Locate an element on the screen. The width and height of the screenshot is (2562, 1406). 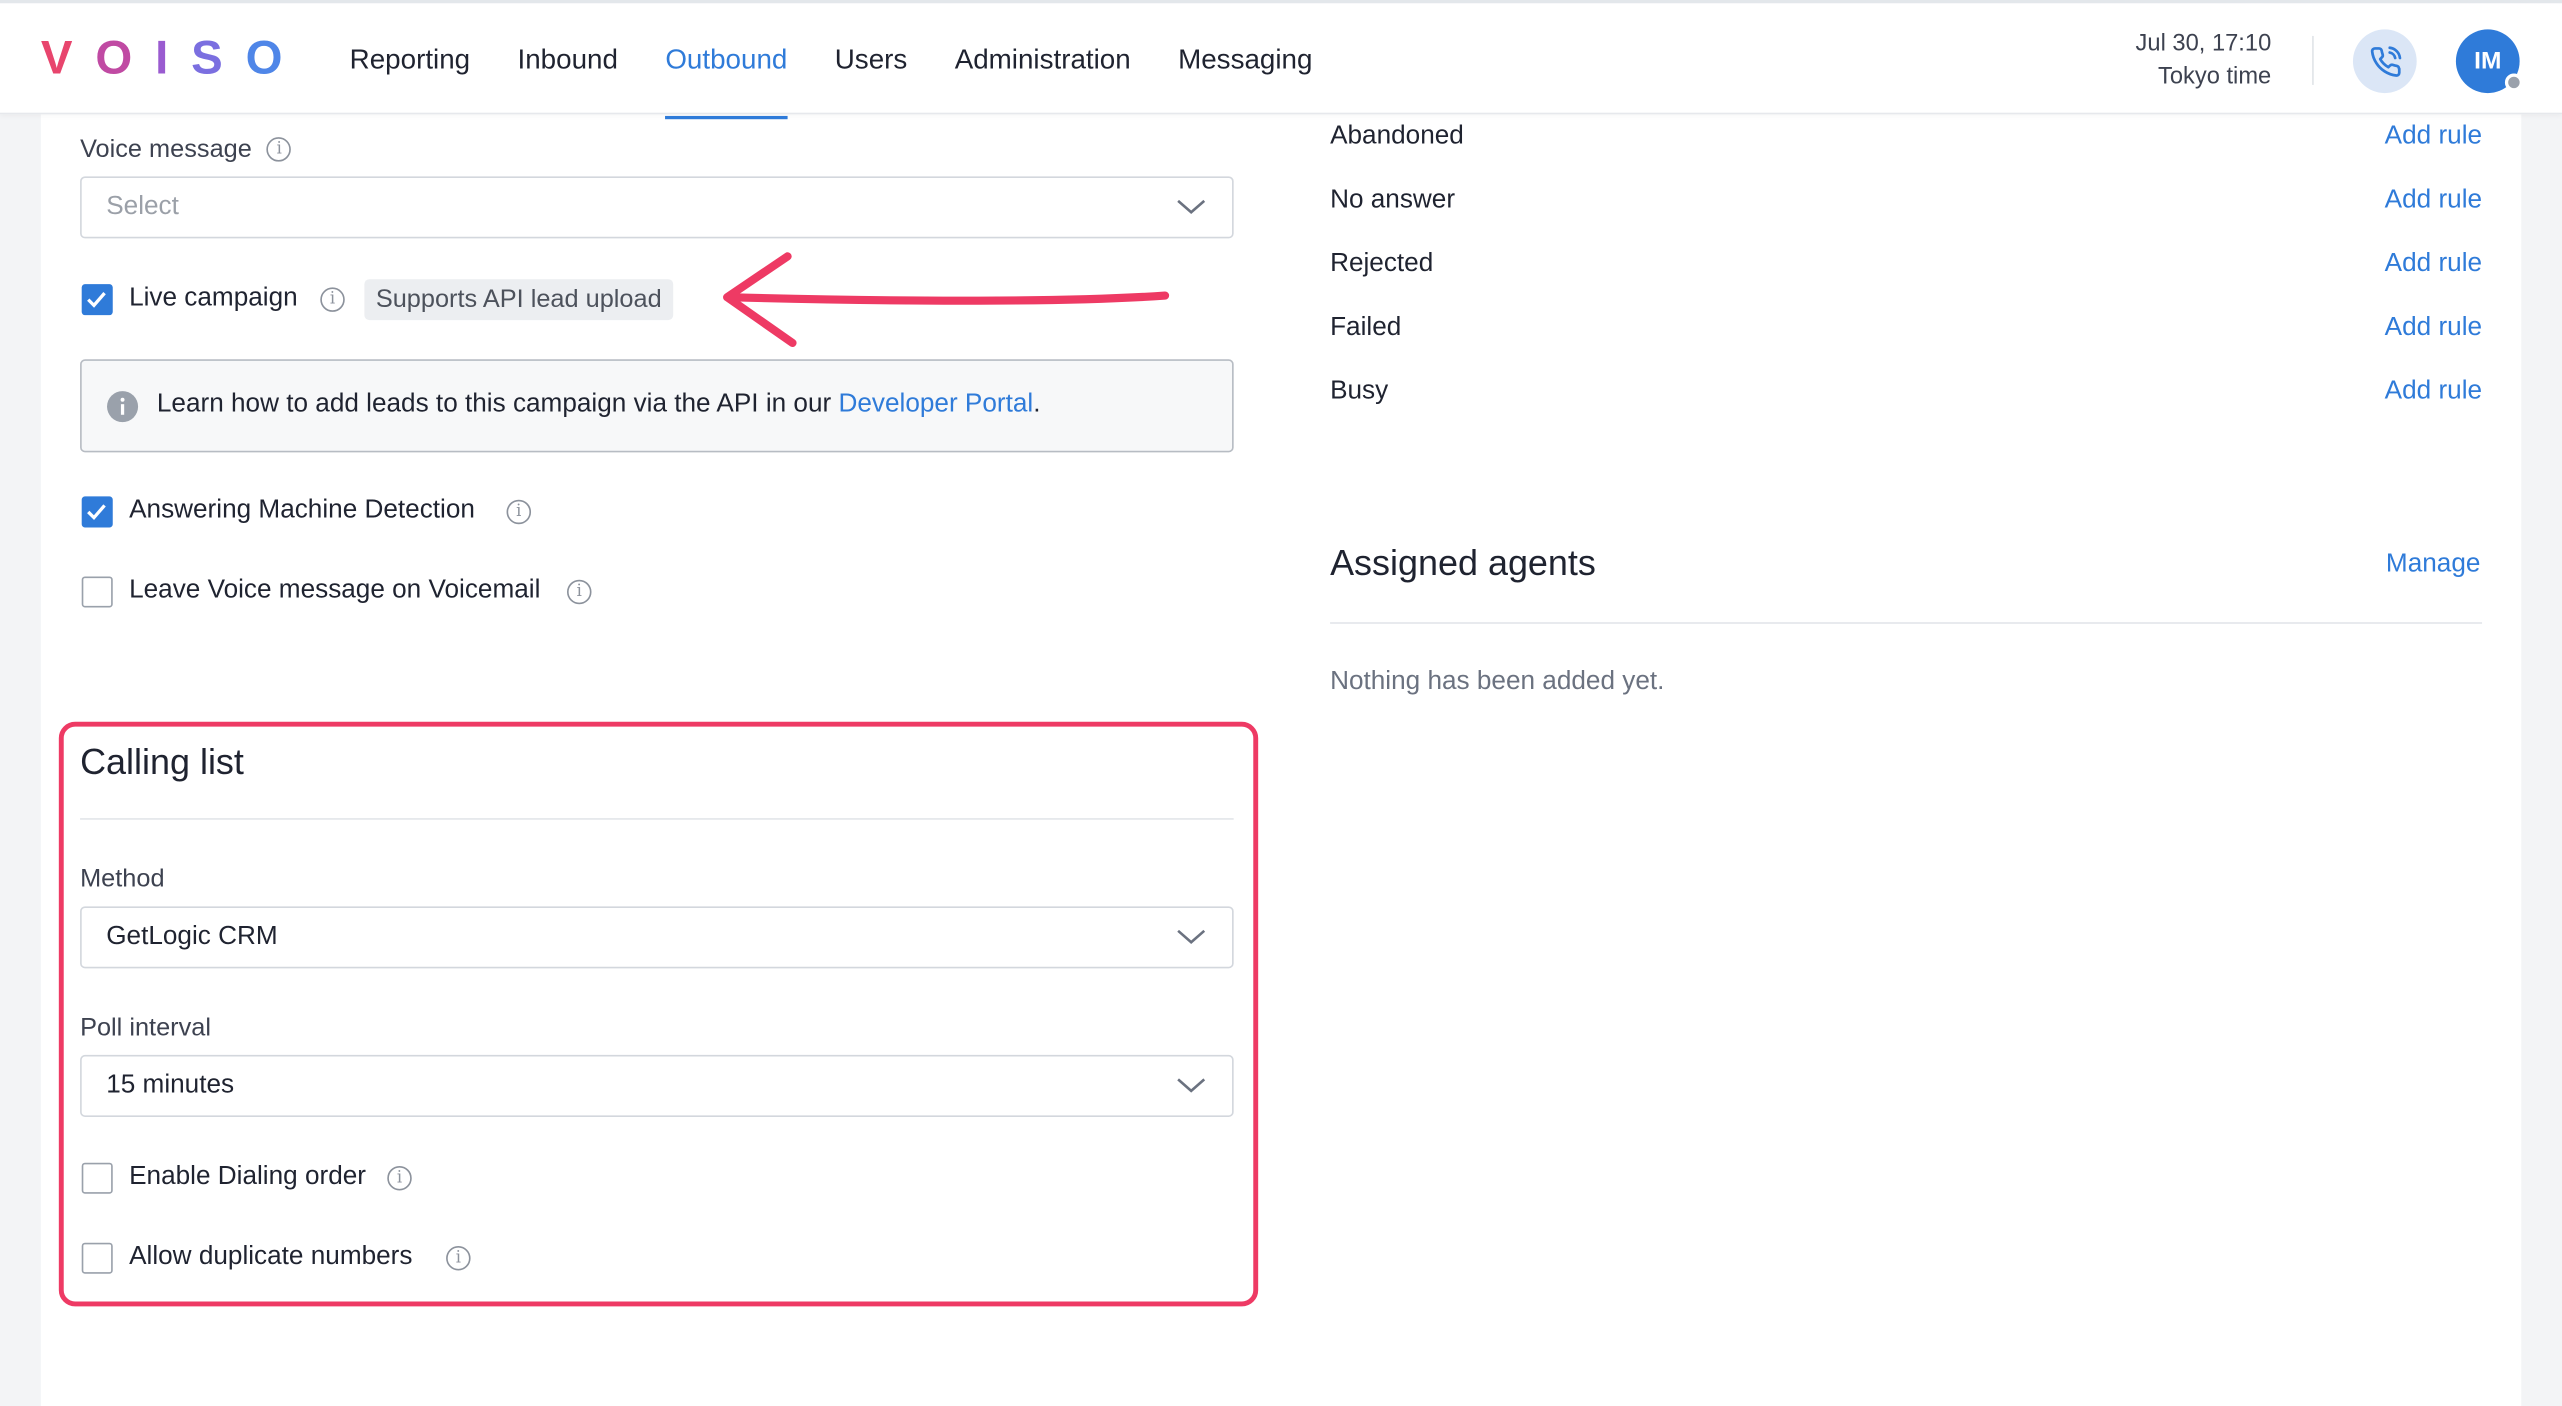
nav-outbound: Outbound is located at coordinates (726, 61).